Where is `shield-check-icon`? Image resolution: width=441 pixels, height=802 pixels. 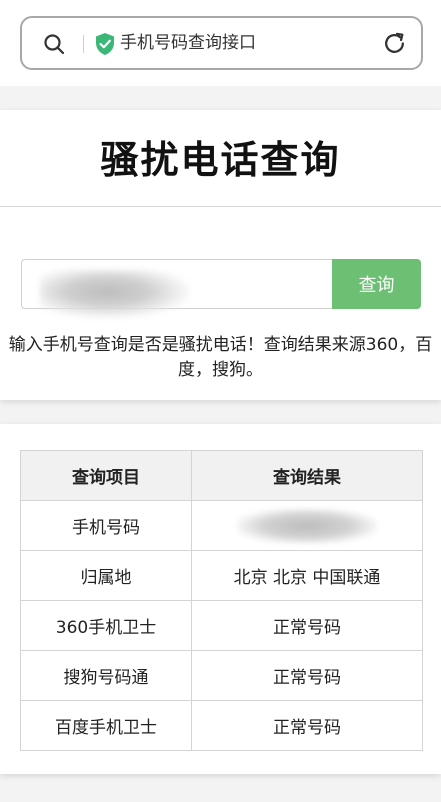 shield-check-icon is located at coordinates (105, 44).